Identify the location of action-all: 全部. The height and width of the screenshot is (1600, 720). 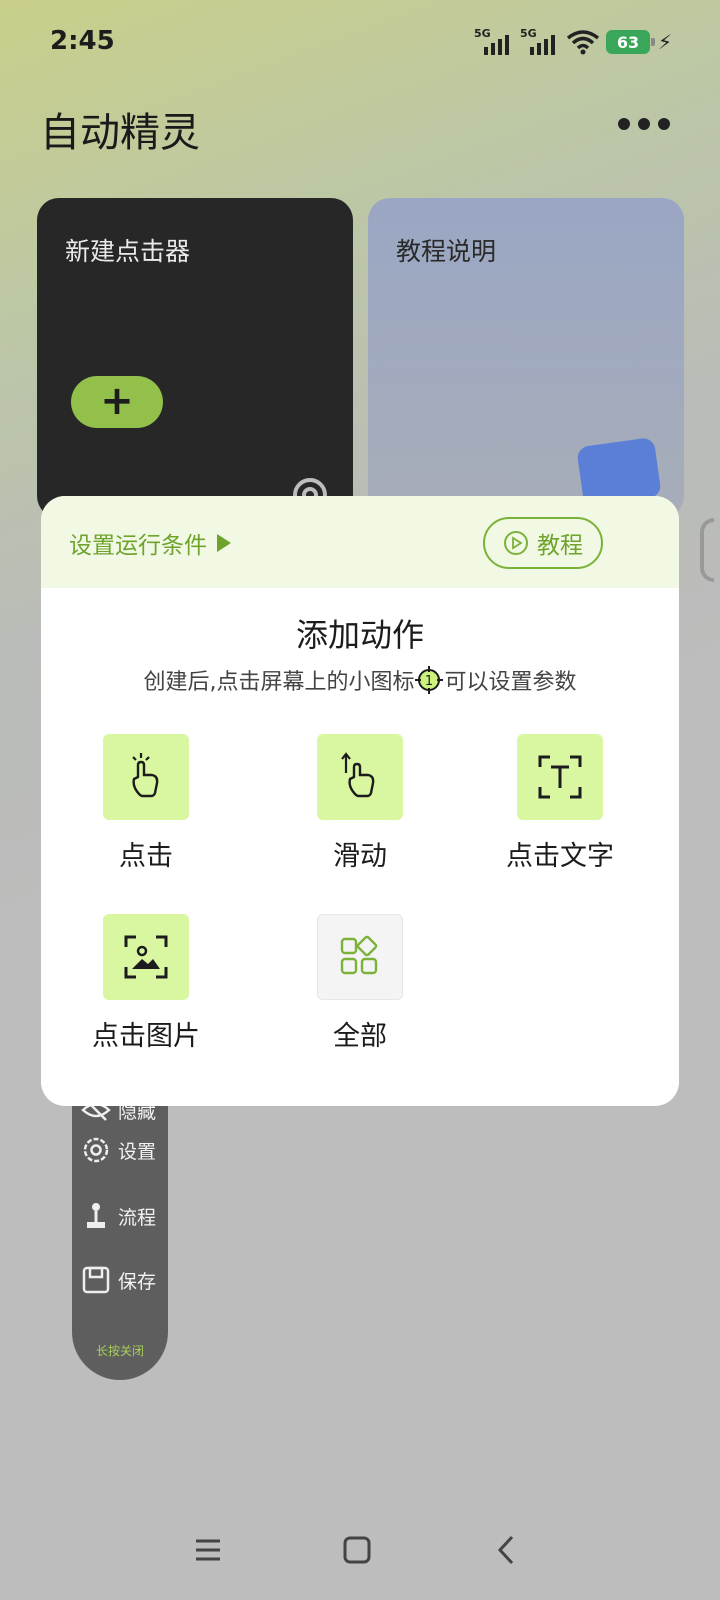
(360, 983).